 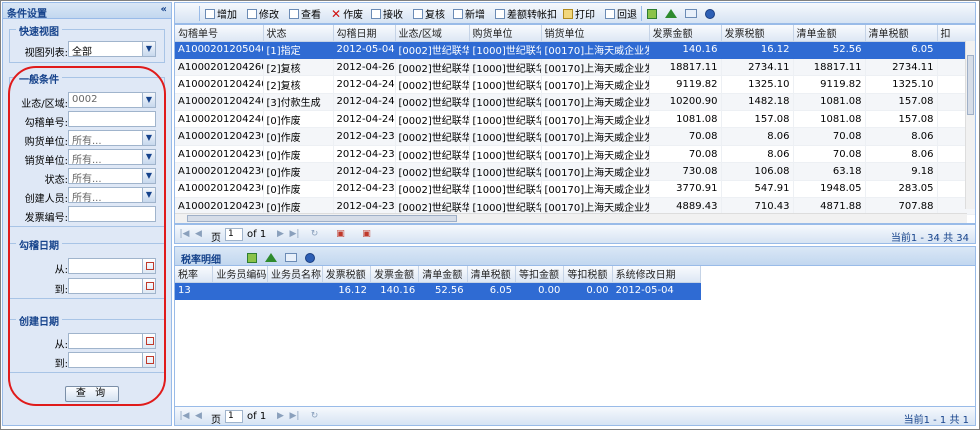 I want to click on seller-select: 所有... ▼, so click(x=112, y=157).